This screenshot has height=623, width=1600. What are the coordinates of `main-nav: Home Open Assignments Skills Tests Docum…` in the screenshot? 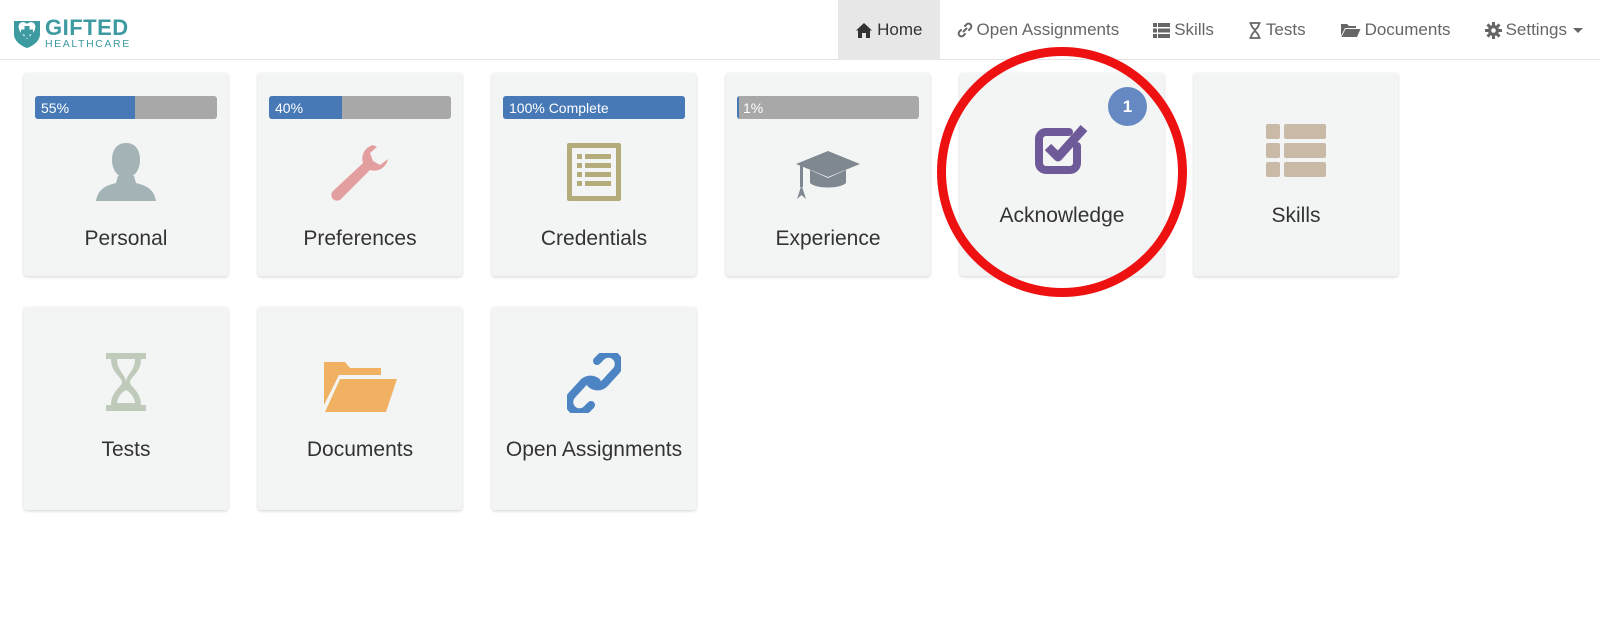 It's located at (1219, 30).